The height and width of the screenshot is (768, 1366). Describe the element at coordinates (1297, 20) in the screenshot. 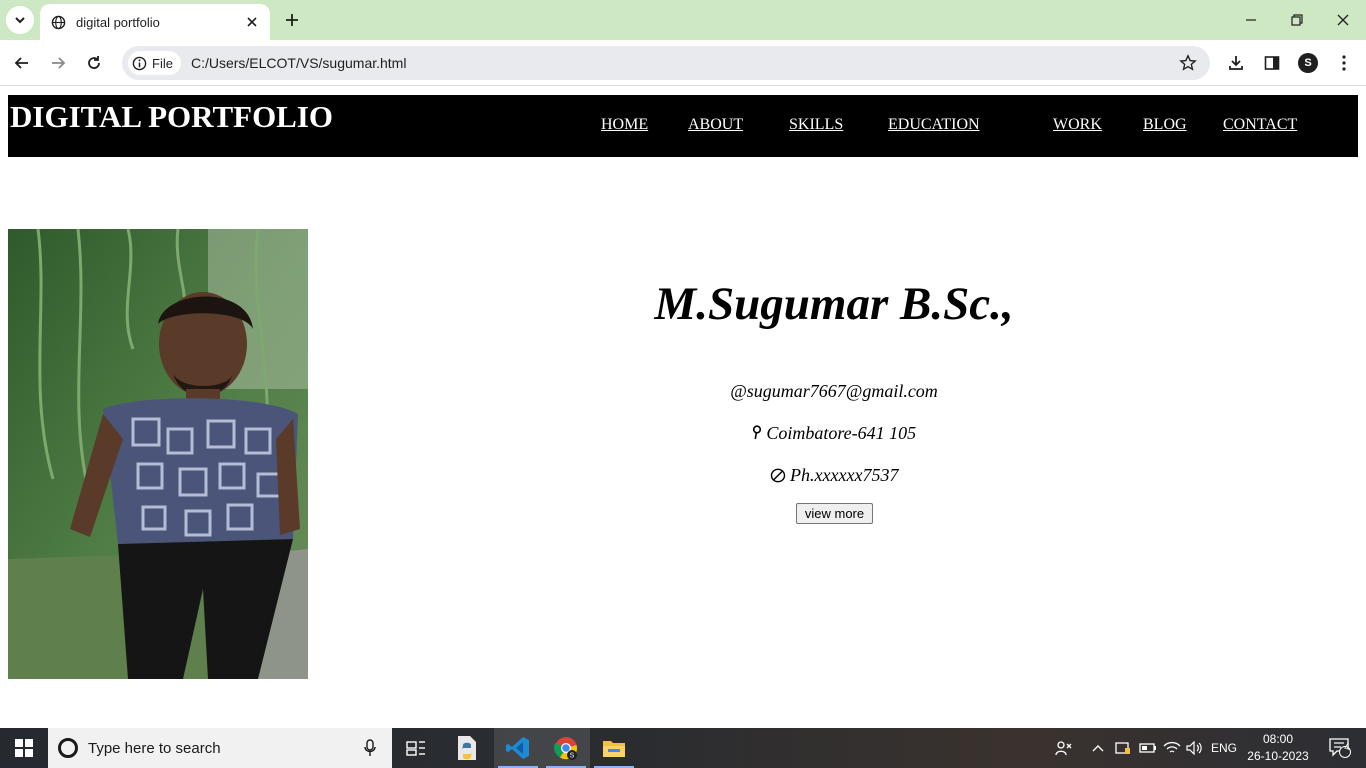

I see `restore-icon` at that location.